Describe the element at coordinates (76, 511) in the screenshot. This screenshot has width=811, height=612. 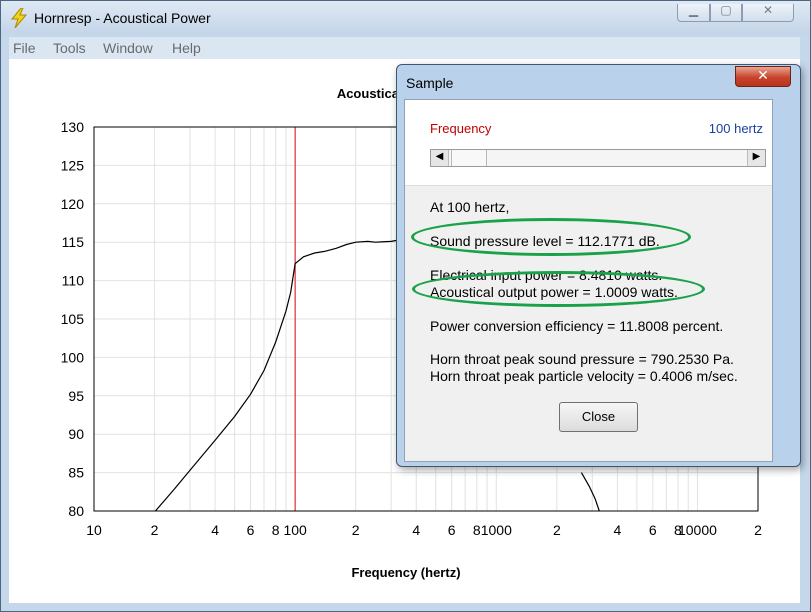
I see `y-tick-label: 80` at that location.